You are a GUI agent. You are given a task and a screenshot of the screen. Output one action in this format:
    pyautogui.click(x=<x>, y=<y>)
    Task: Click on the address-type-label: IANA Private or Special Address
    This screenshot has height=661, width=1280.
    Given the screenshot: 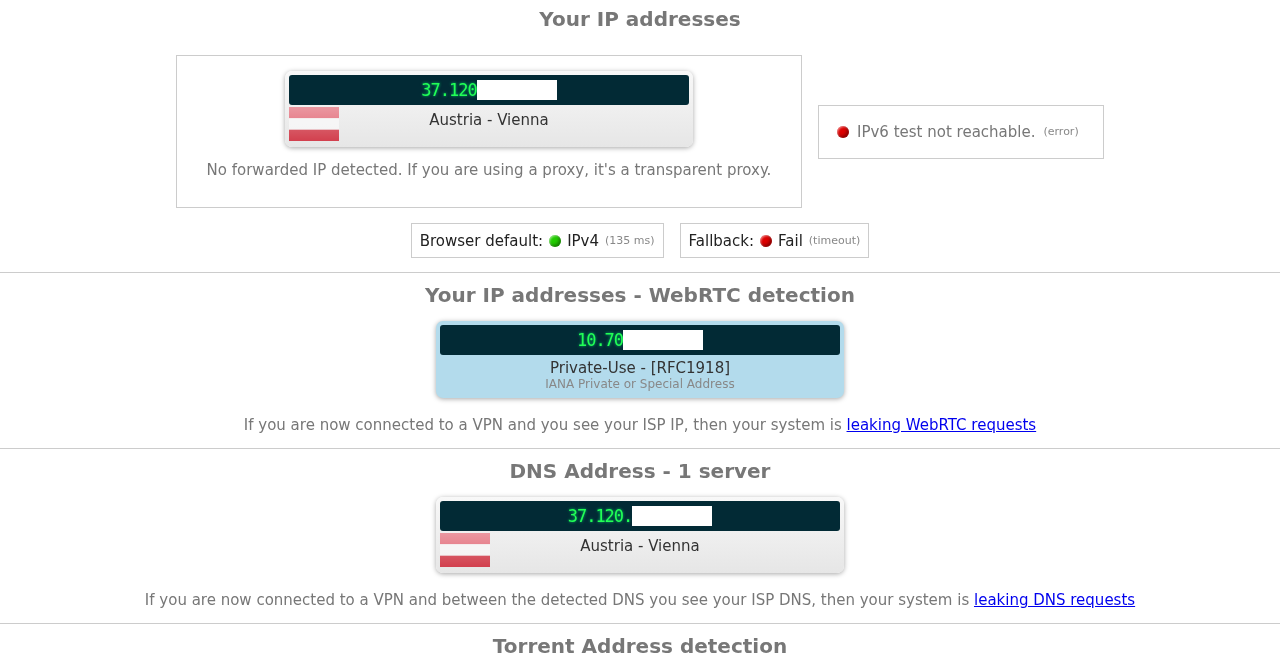 What is the action you would take?
    pyautogui.click(x=640, y=384)
    